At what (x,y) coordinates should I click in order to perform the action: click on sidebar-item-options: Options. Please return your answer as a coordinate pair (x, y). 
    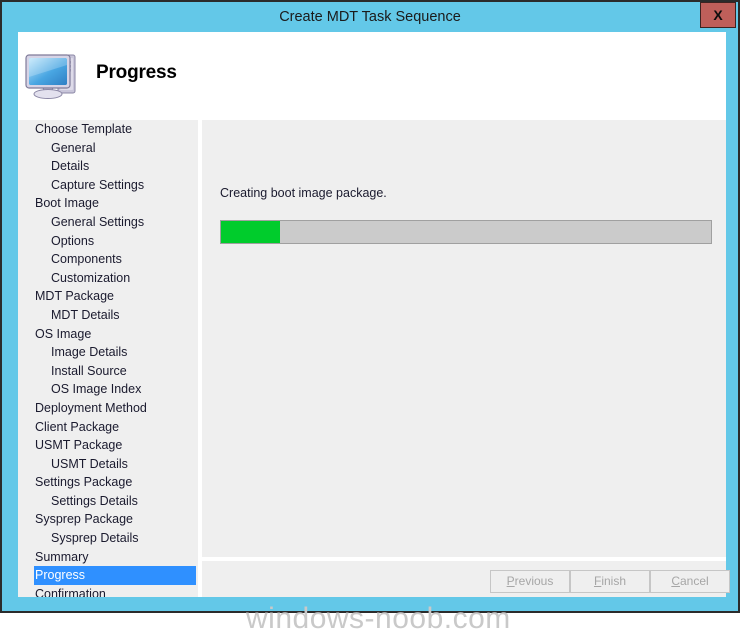
    Looking at the image, I should click on (108, 241).